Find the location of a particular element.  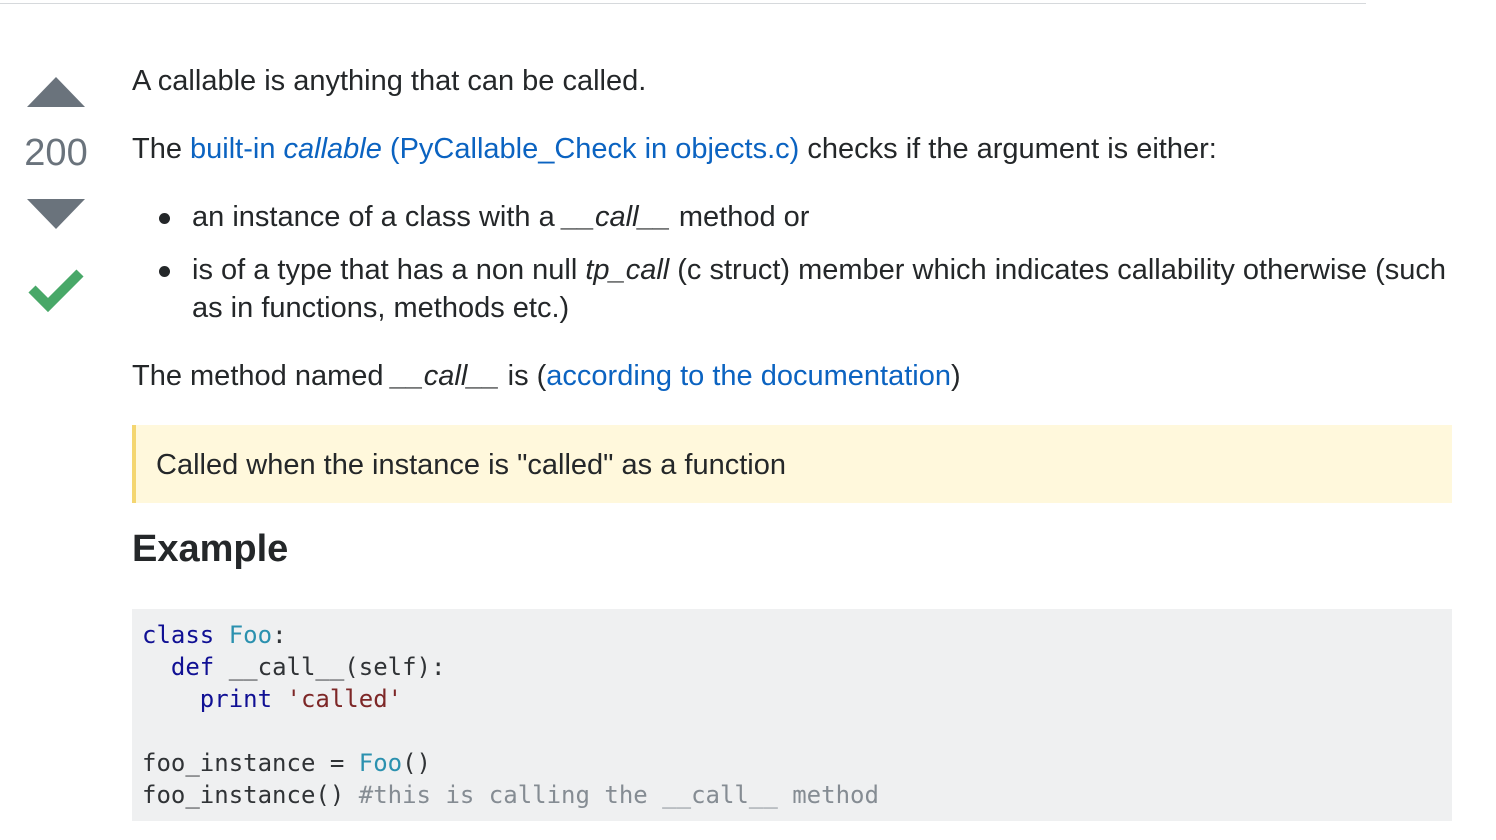

p3-mid: is ( is located at coordinates (523, 376).